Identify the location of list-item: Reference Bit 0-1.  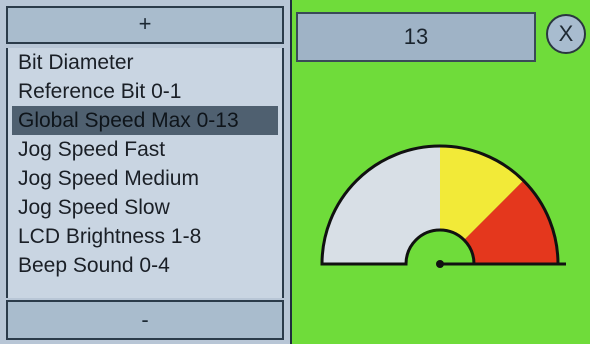
(145, 91).